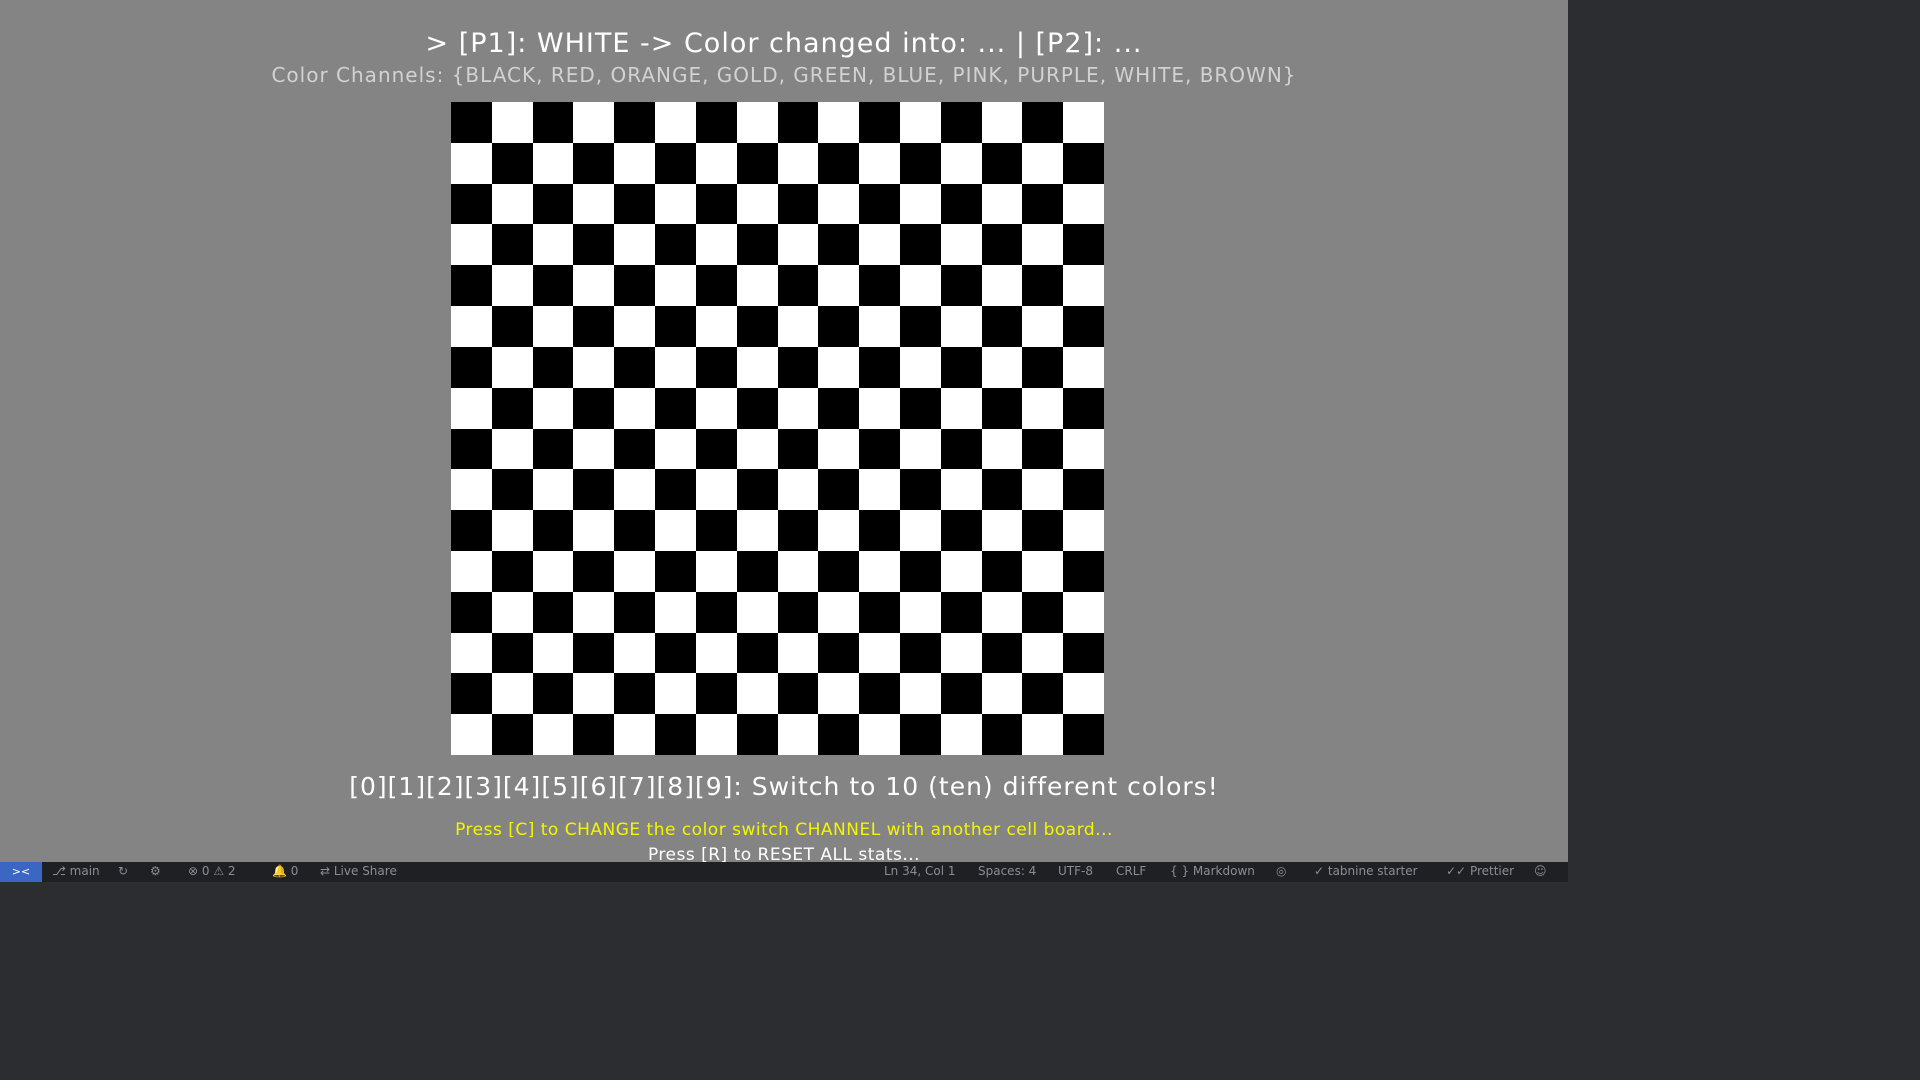 The height and width of the screenshot is (1080, 1920). Describe the element at coordinates (1366, 871) in the screenshot. I see `tabnine-status: ✓ tabnine starter` at that location.